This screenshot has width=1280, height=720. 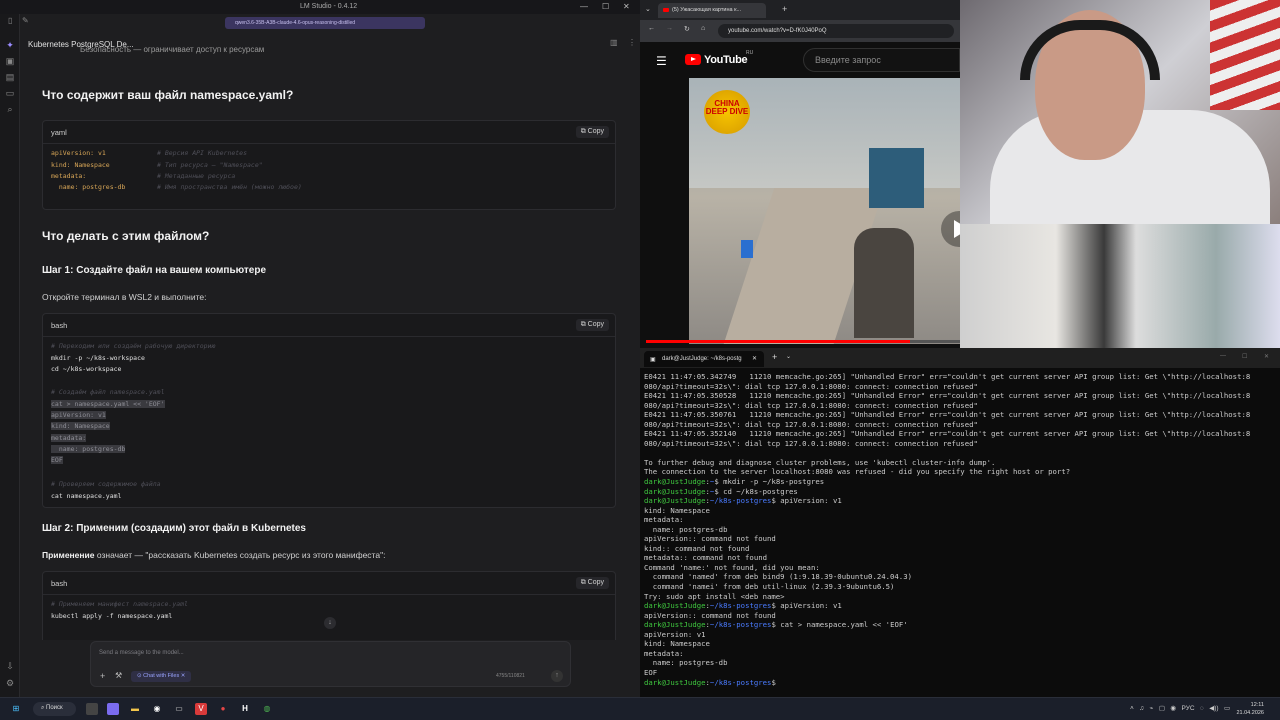 What do you see at coordinates (10, 20) in the screenshot?
I see `sidebar-toggle-icon: ▯` at bounding box center [10, 20].